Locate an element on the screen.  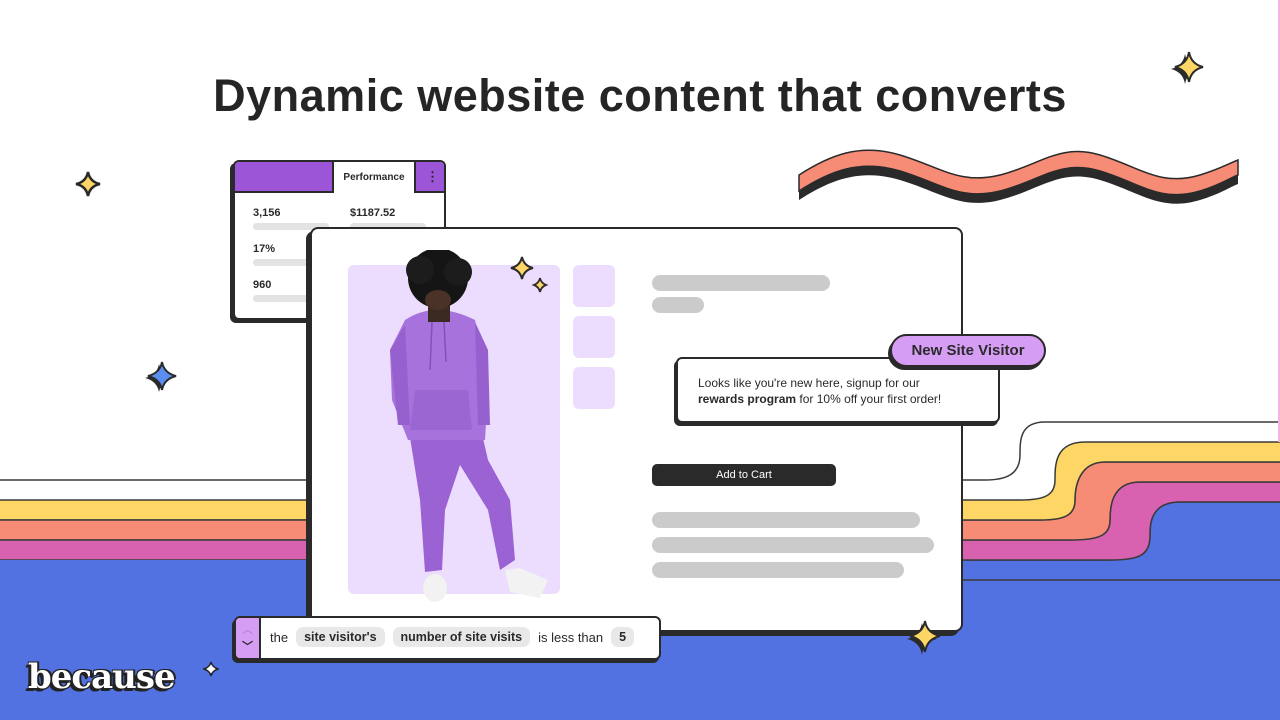
logo-sparkle-icon is located at coordinates (211, 669).